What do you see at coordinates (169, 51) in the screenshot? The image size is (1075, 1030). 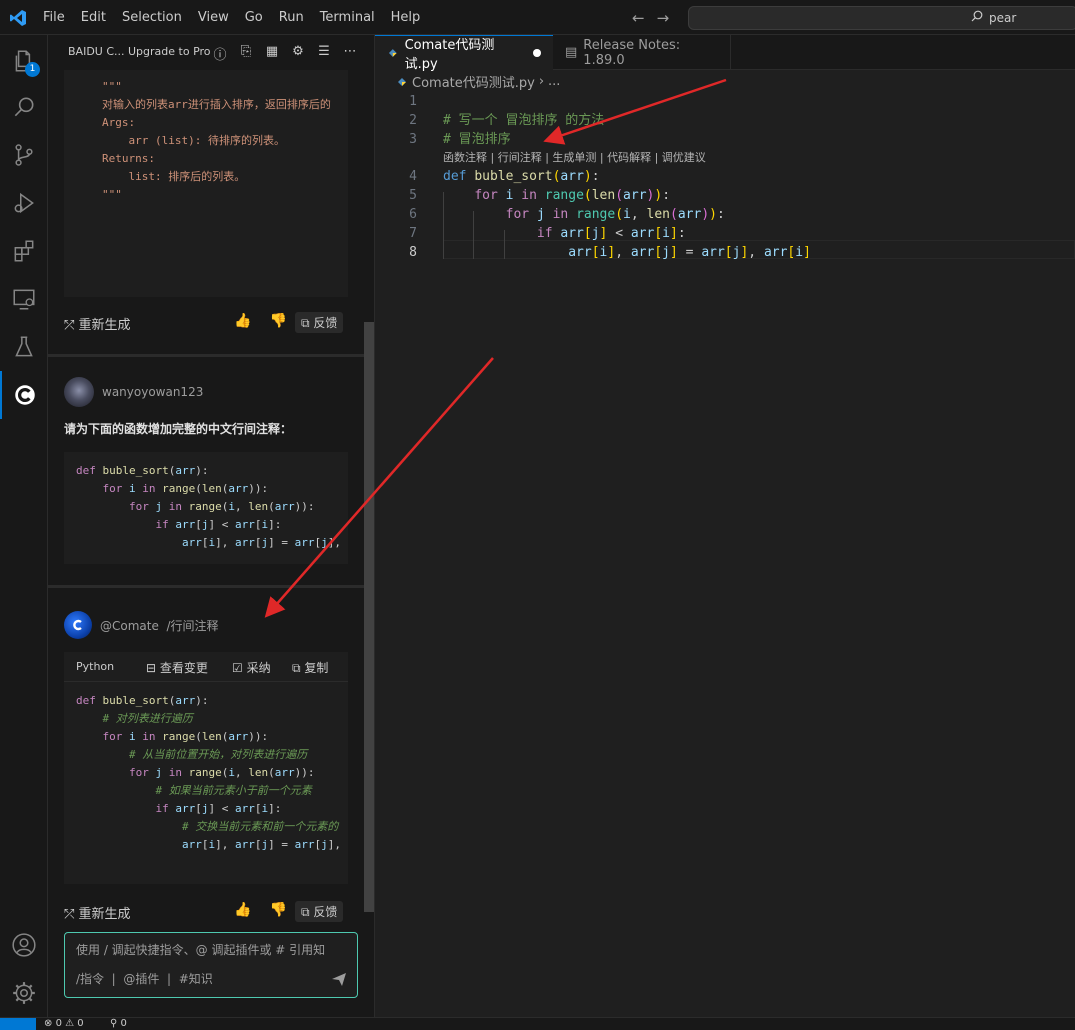 I see `upgrade-link: Upgrade to Pro` at bounding box center [169, 51].